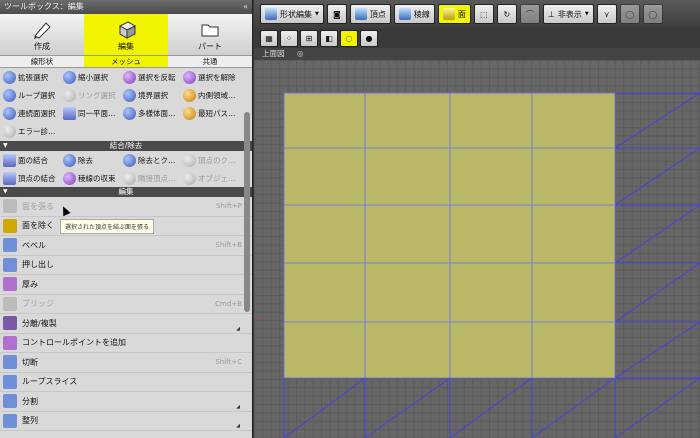  I want to click on edit-tool-row: ブリッジ Cmd+B, so click(126, 304).